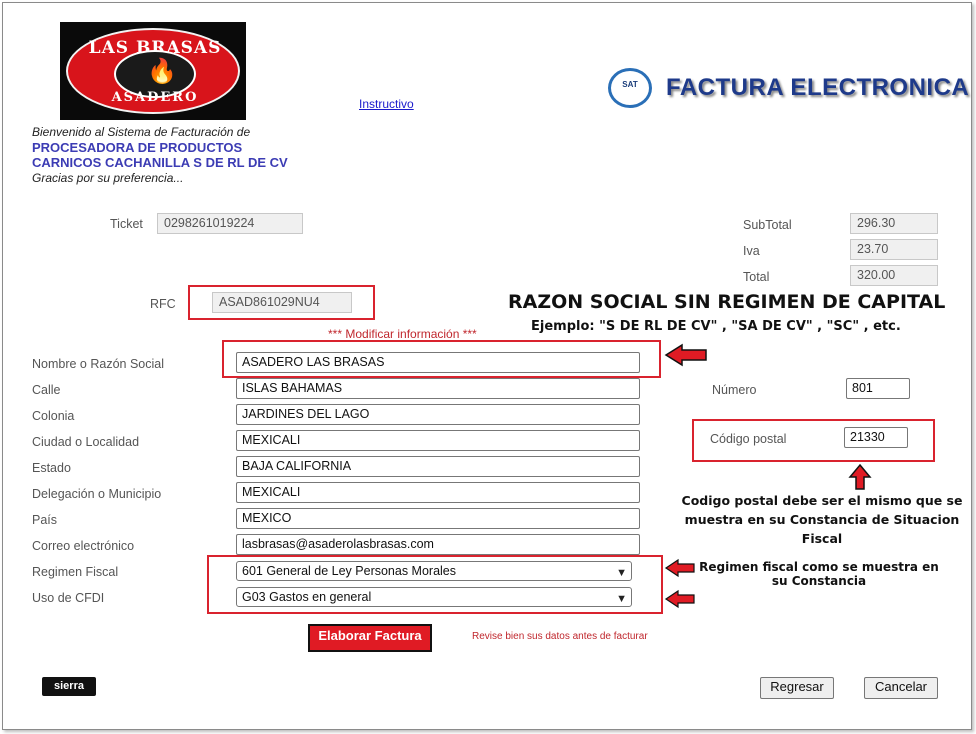 This screenshot has width=976, height=734. Describe the element at coordinates (68, 598) in the screenshot. I see `uso-cfdi-label: Uso de CFDI` at that location.